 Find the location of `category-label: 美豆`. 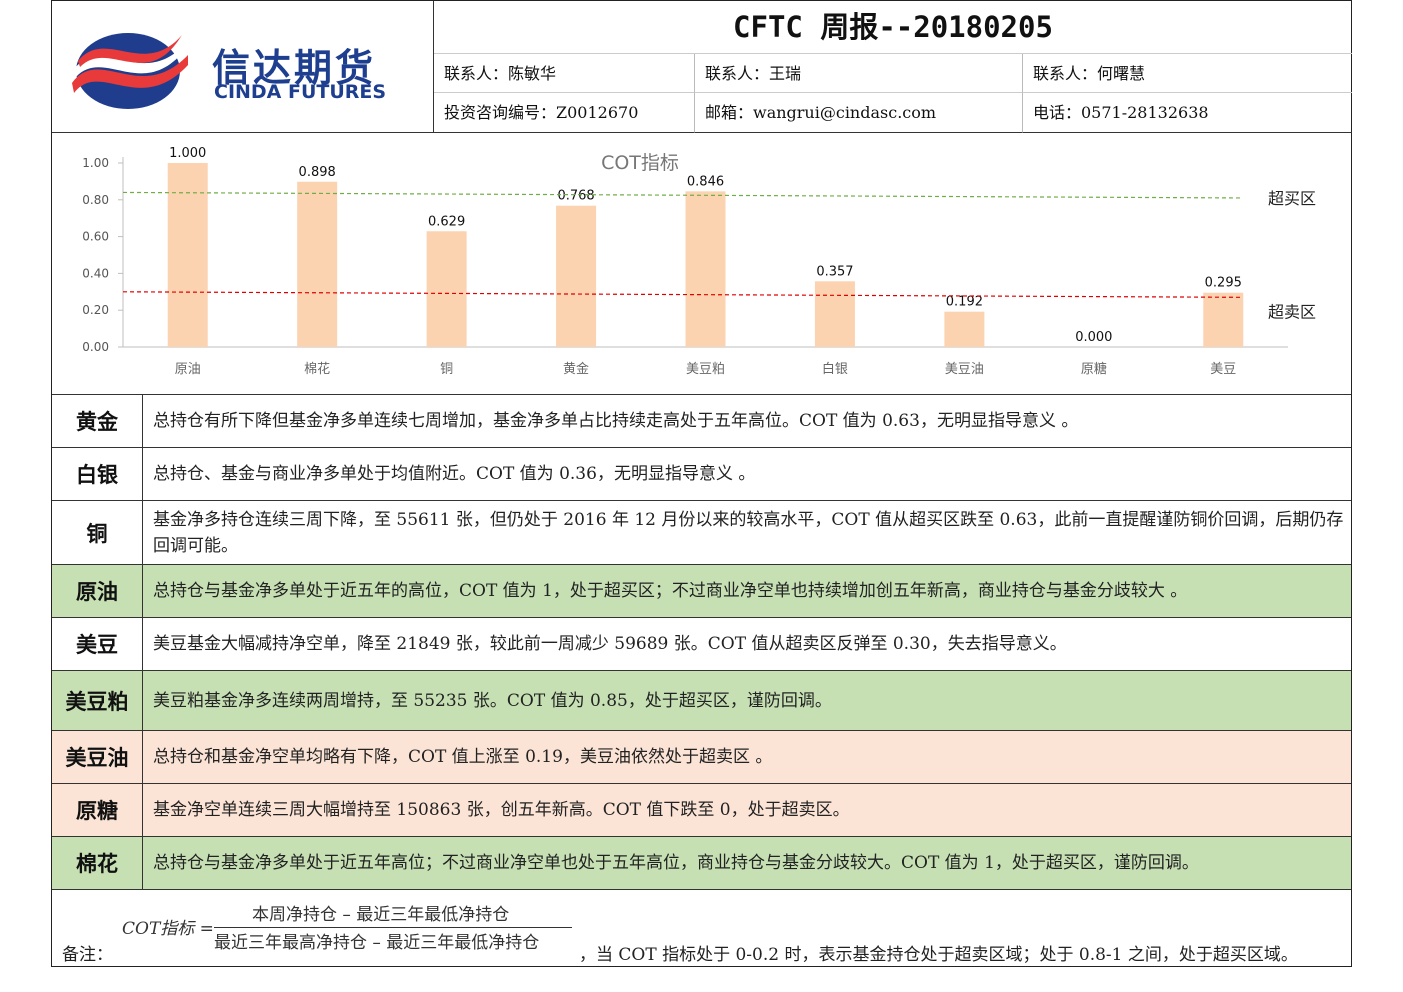

category-label: 美豆 is located at coordinates (1223, 369).